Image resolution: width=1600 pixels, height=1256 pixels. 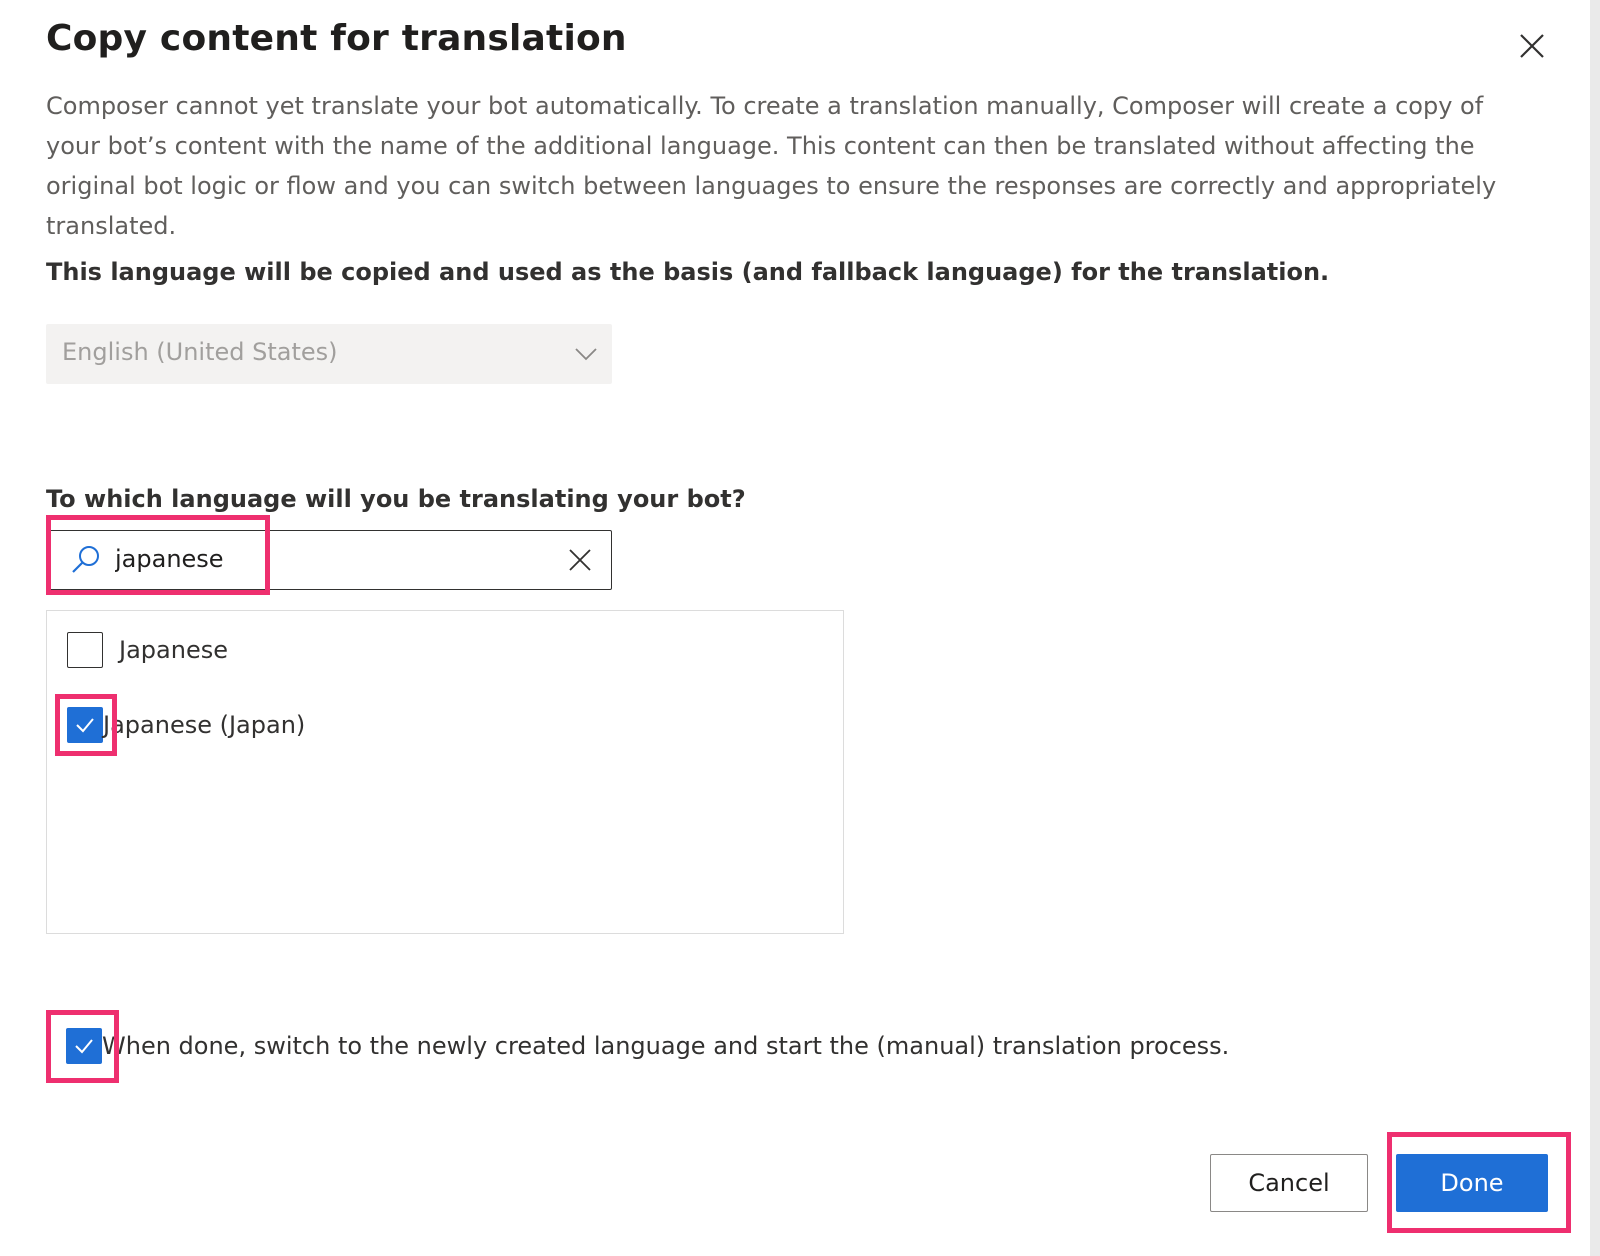 I want to click on cancel-button: Cancel, so click(x=1289, y=1183).